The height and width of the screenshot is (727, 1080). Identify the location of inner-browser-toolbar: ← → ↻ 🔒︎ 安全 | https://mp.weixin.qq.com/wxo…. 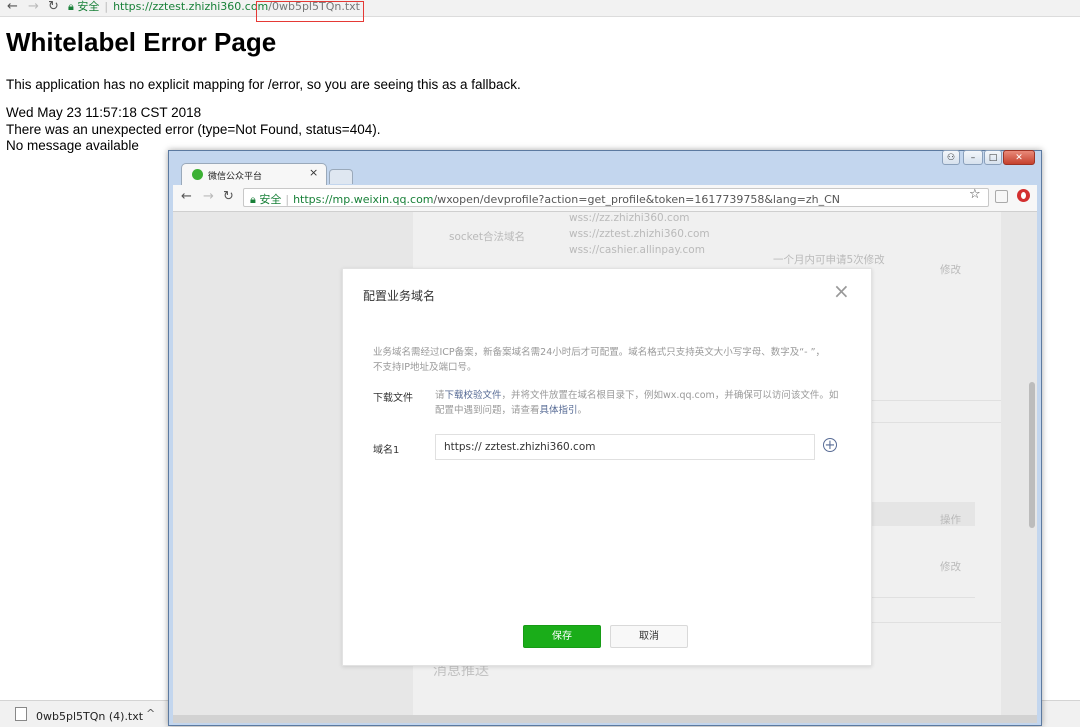
(605, 198).